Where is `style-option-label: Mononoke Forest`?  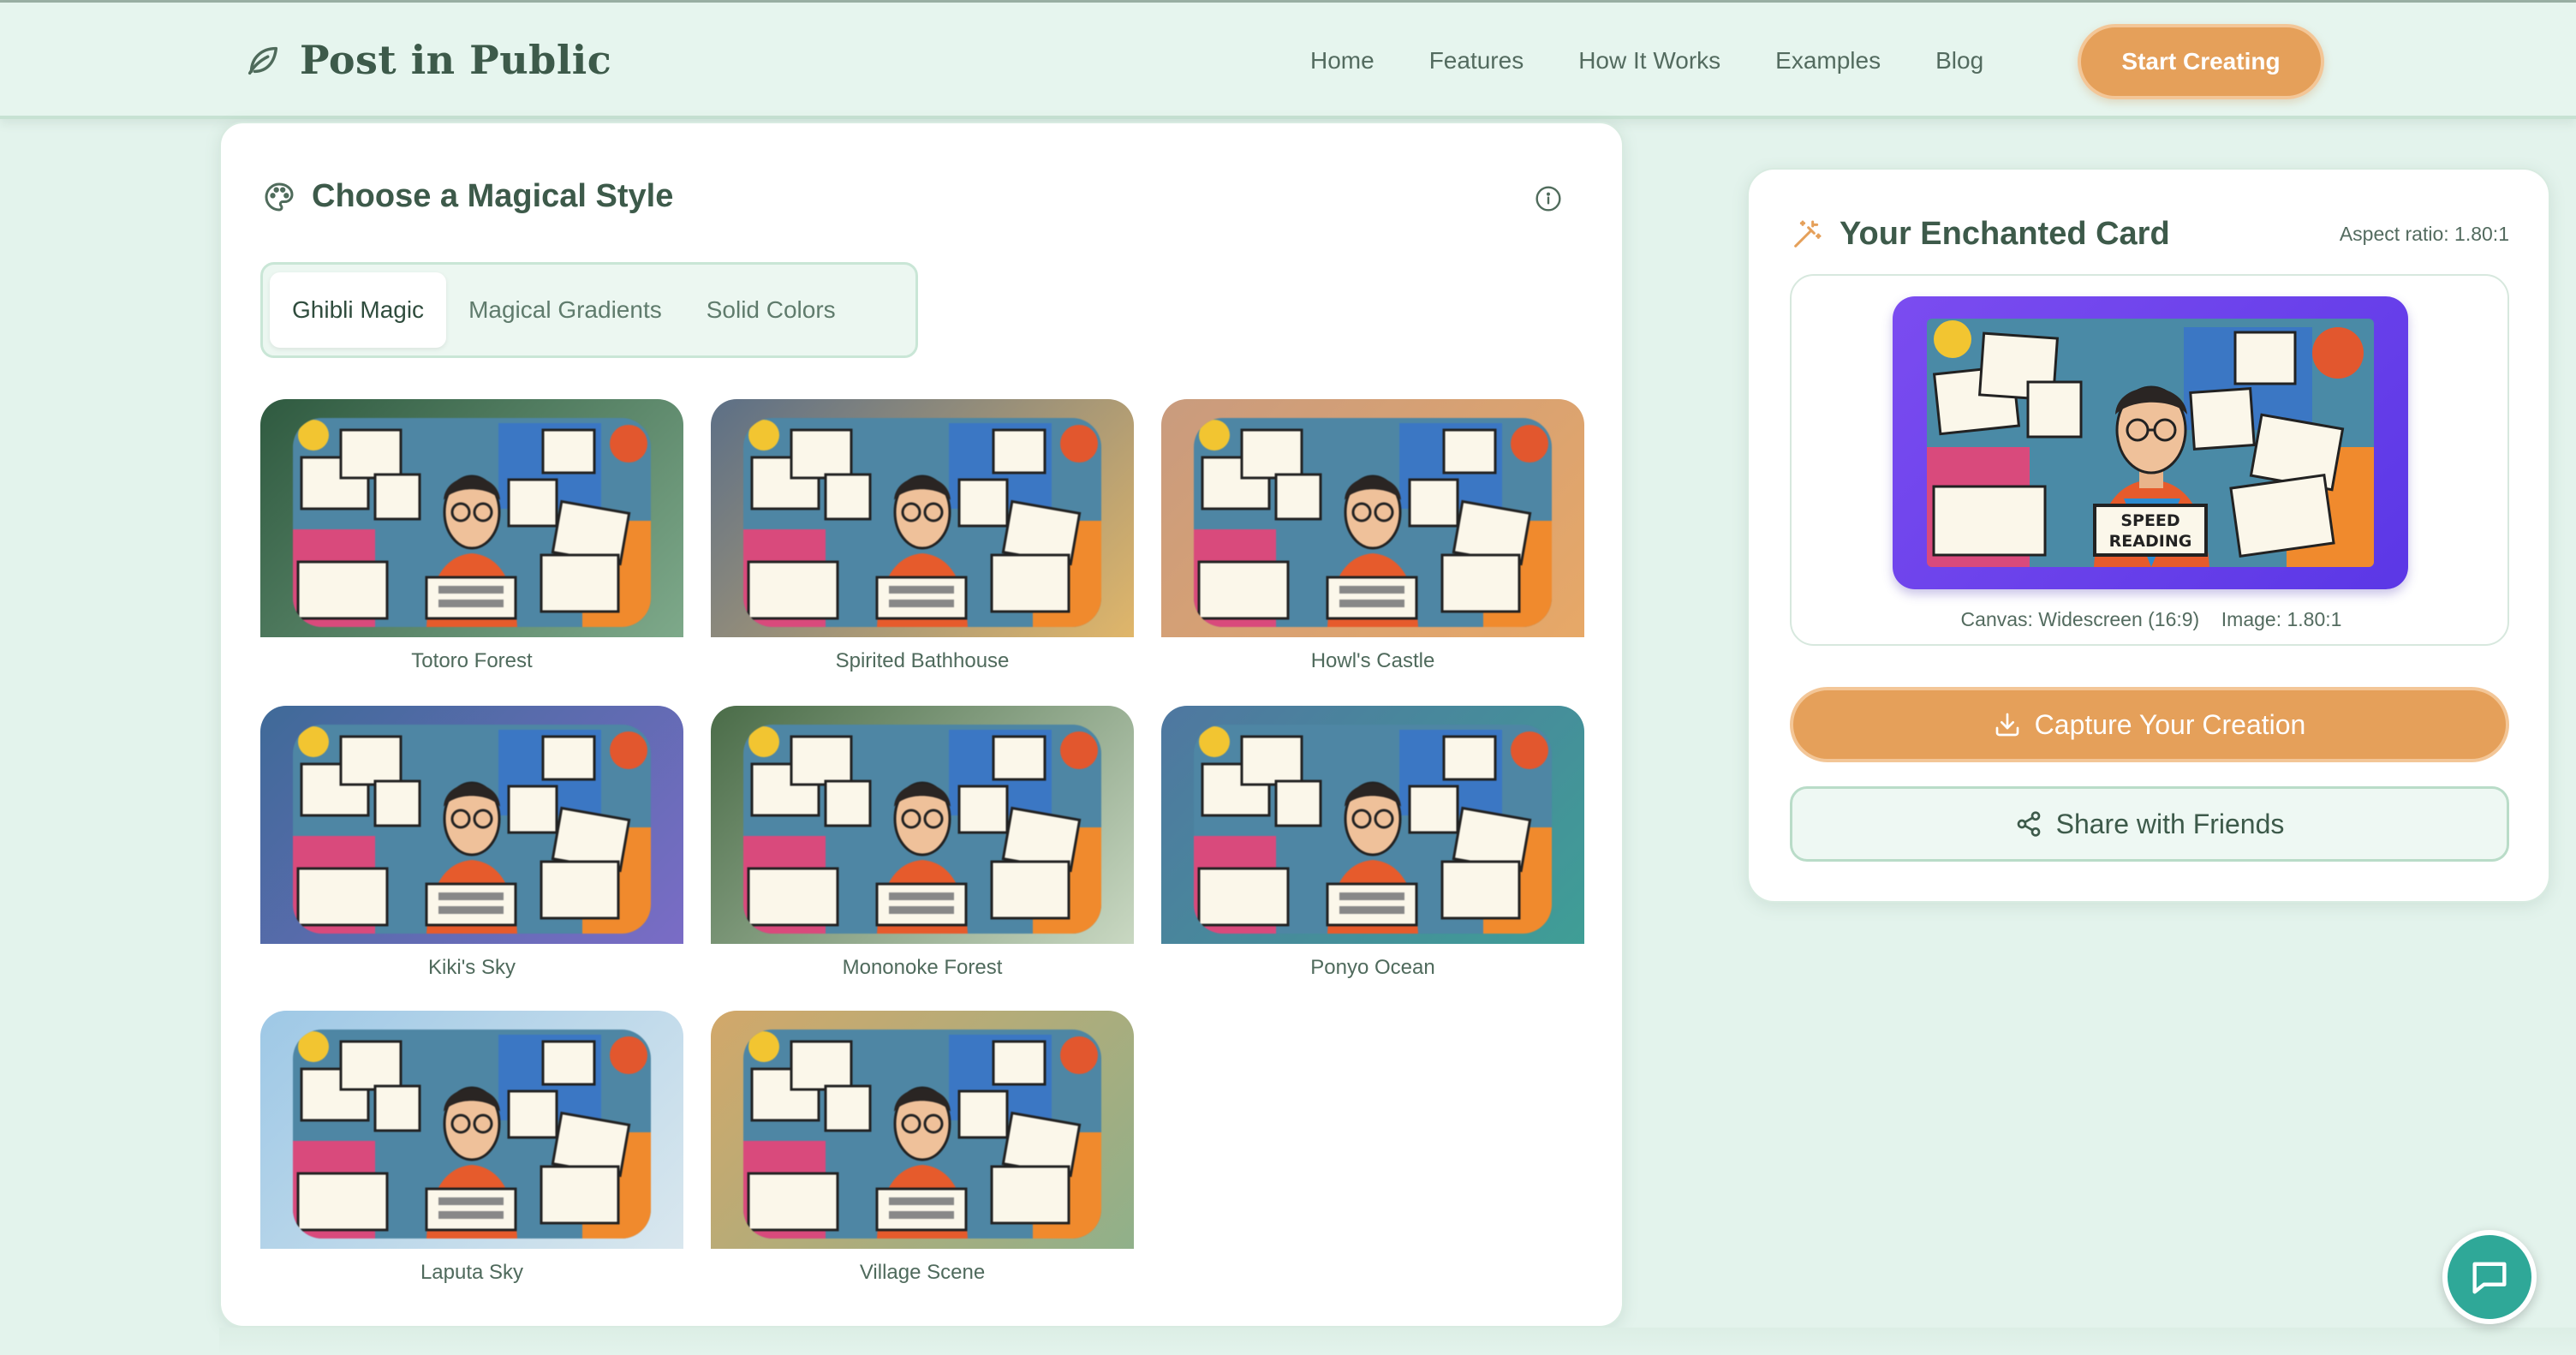
style-option-label: Mononoke Forest is located at coordinates (922, 967).